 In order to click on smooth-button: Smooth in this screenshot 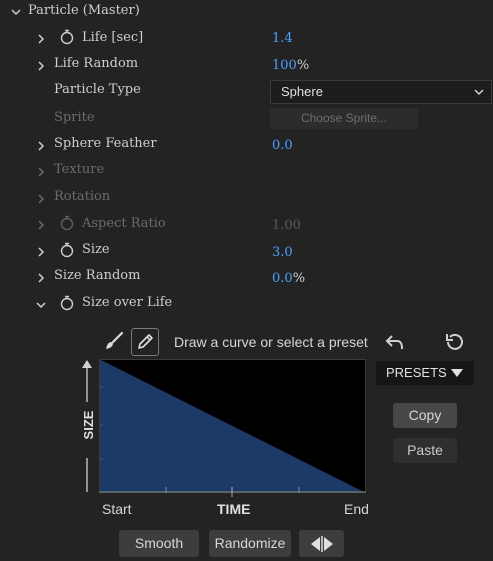, I will do `click(159, 543)`.